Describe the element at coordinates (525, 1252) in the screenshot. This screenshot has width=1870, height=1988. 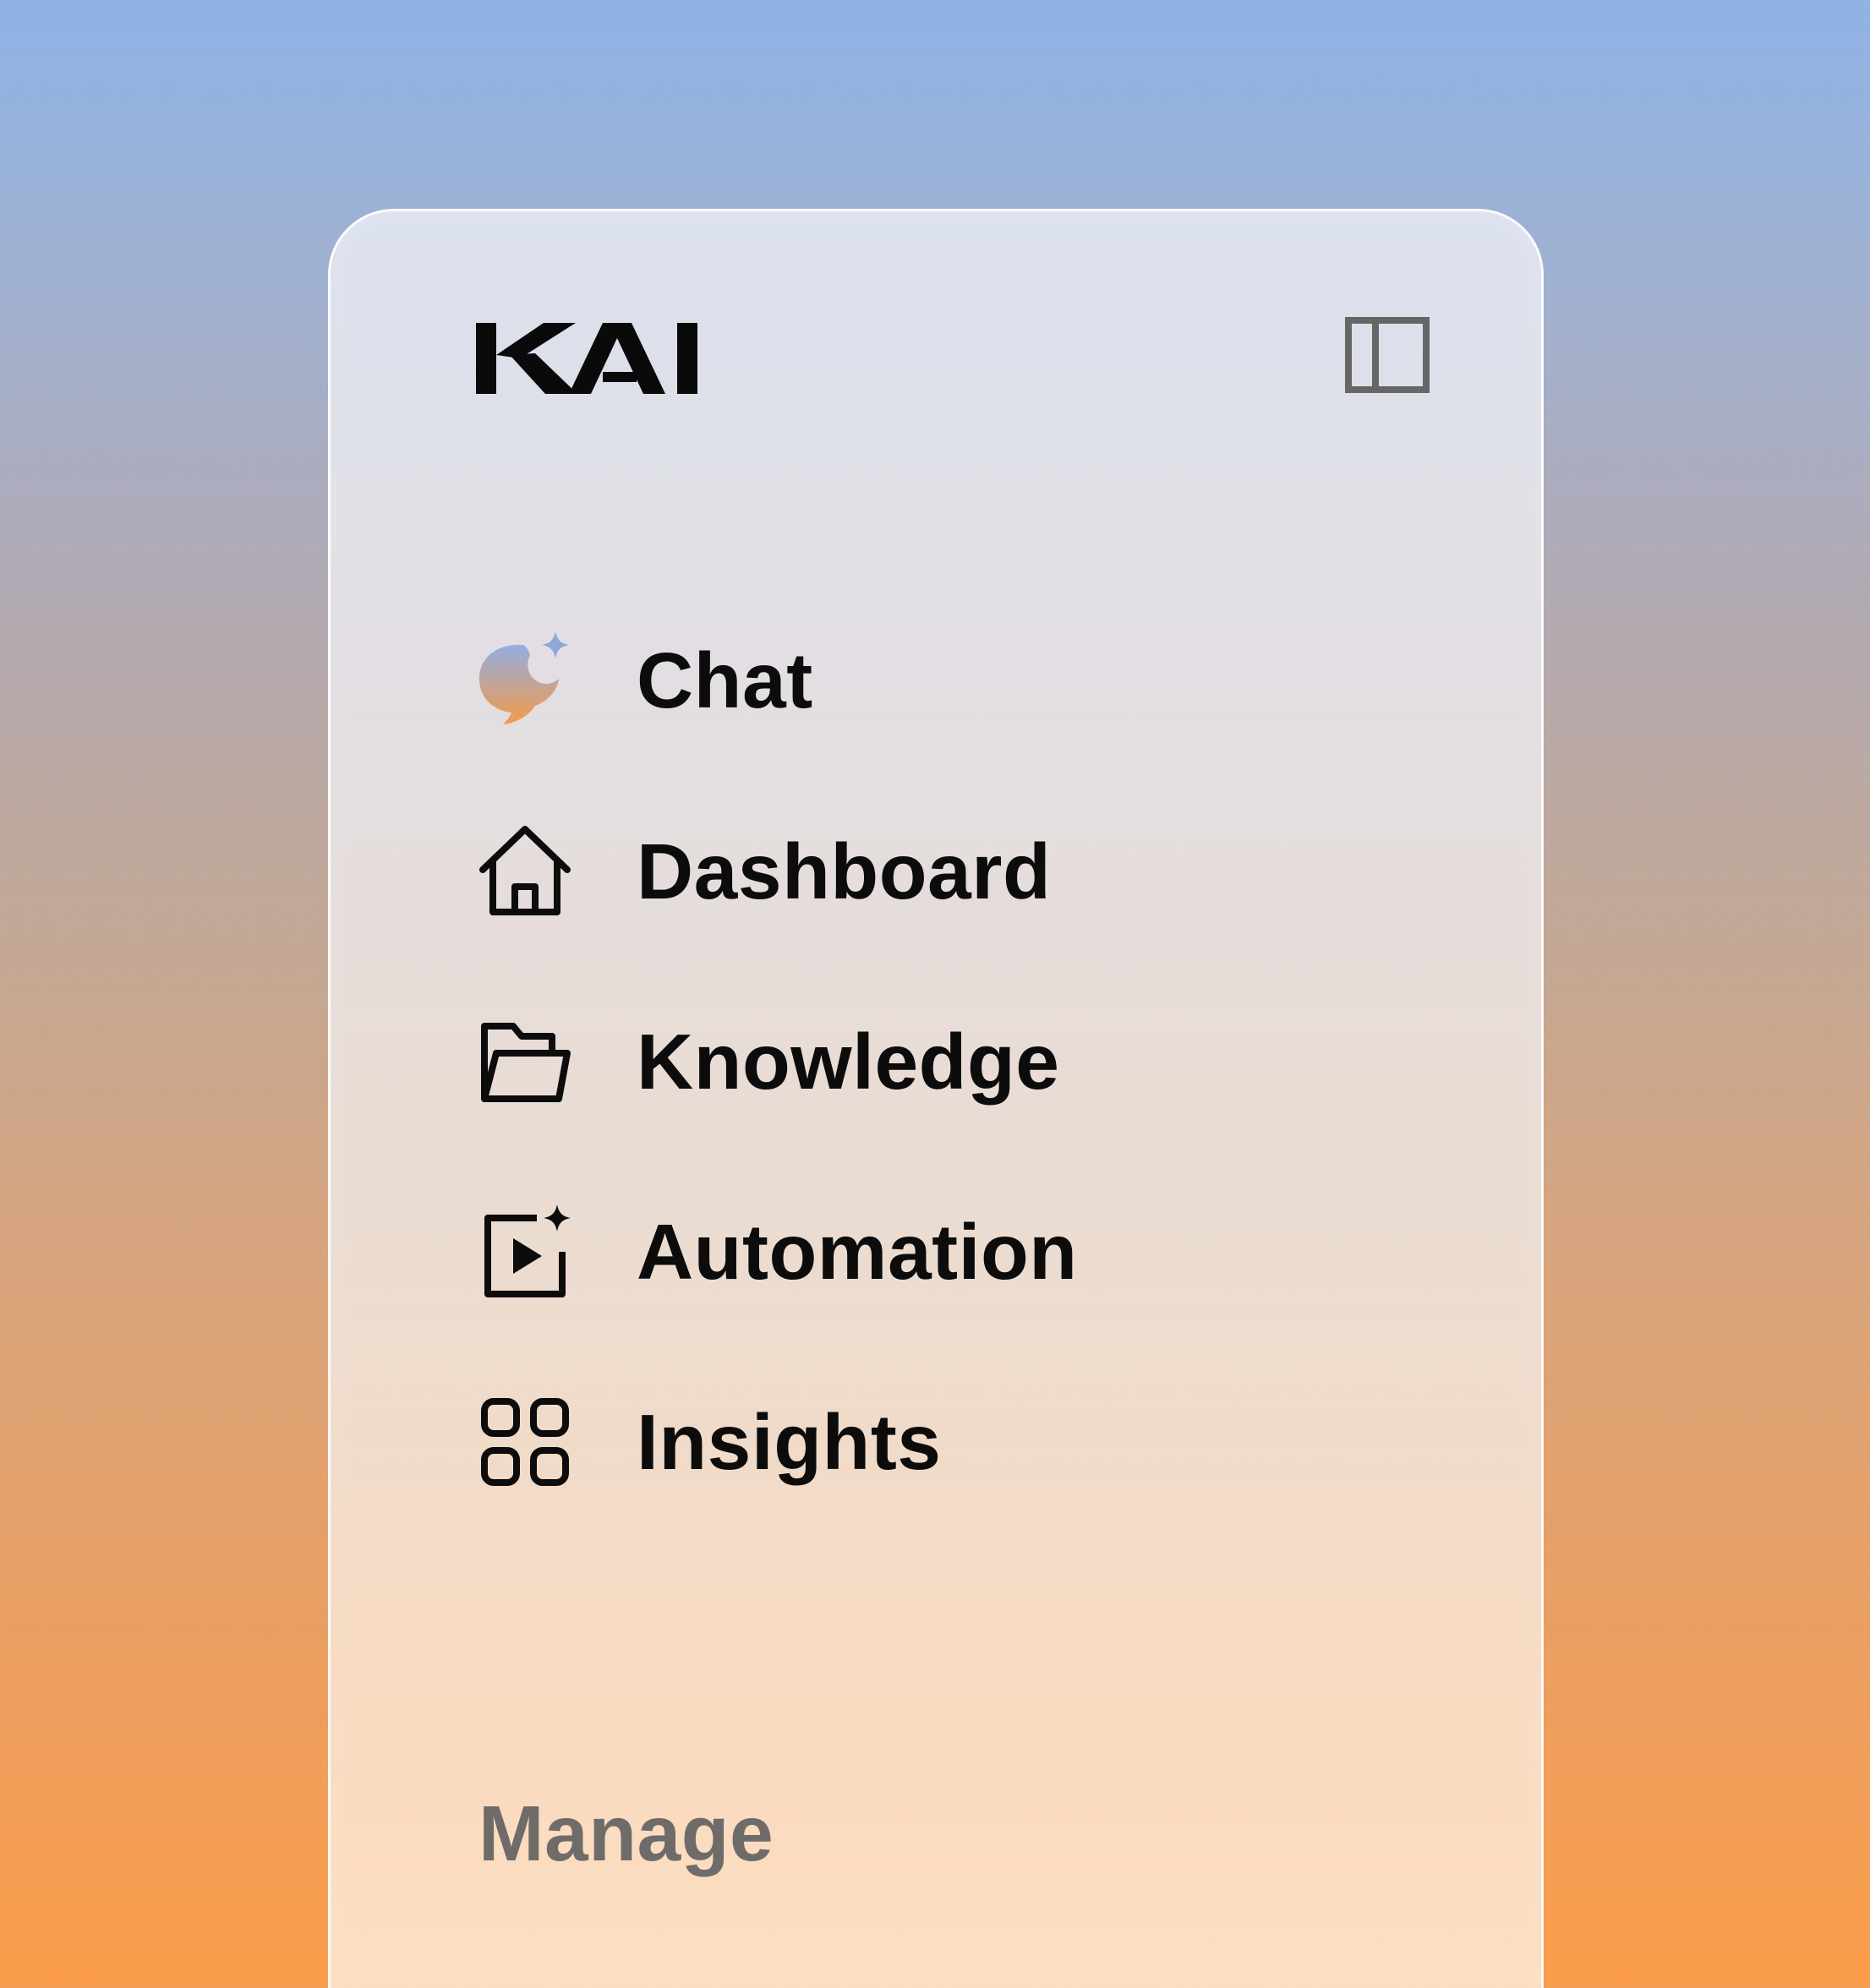
I see `play-sparkle-icon` at that location.